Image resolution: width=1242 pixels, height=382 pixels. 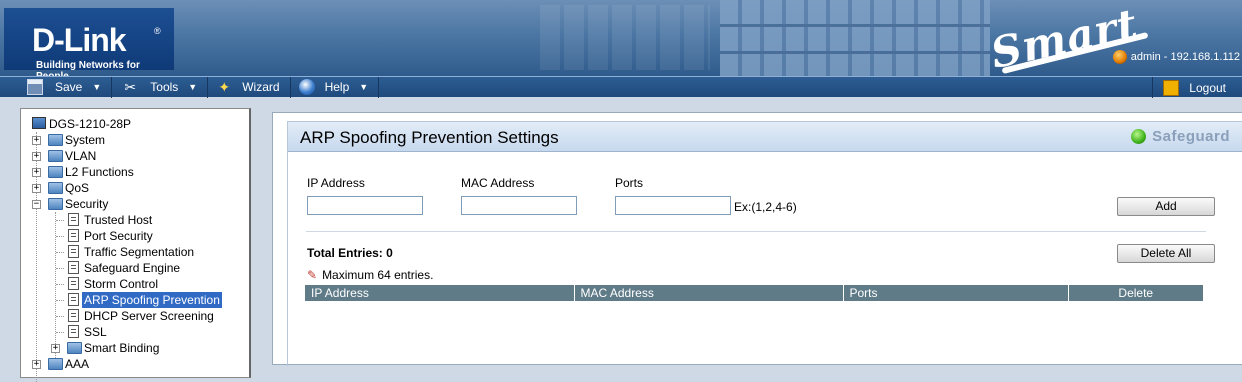 I want to click on smart-logo: Smart, so click(x=1064, y=38).